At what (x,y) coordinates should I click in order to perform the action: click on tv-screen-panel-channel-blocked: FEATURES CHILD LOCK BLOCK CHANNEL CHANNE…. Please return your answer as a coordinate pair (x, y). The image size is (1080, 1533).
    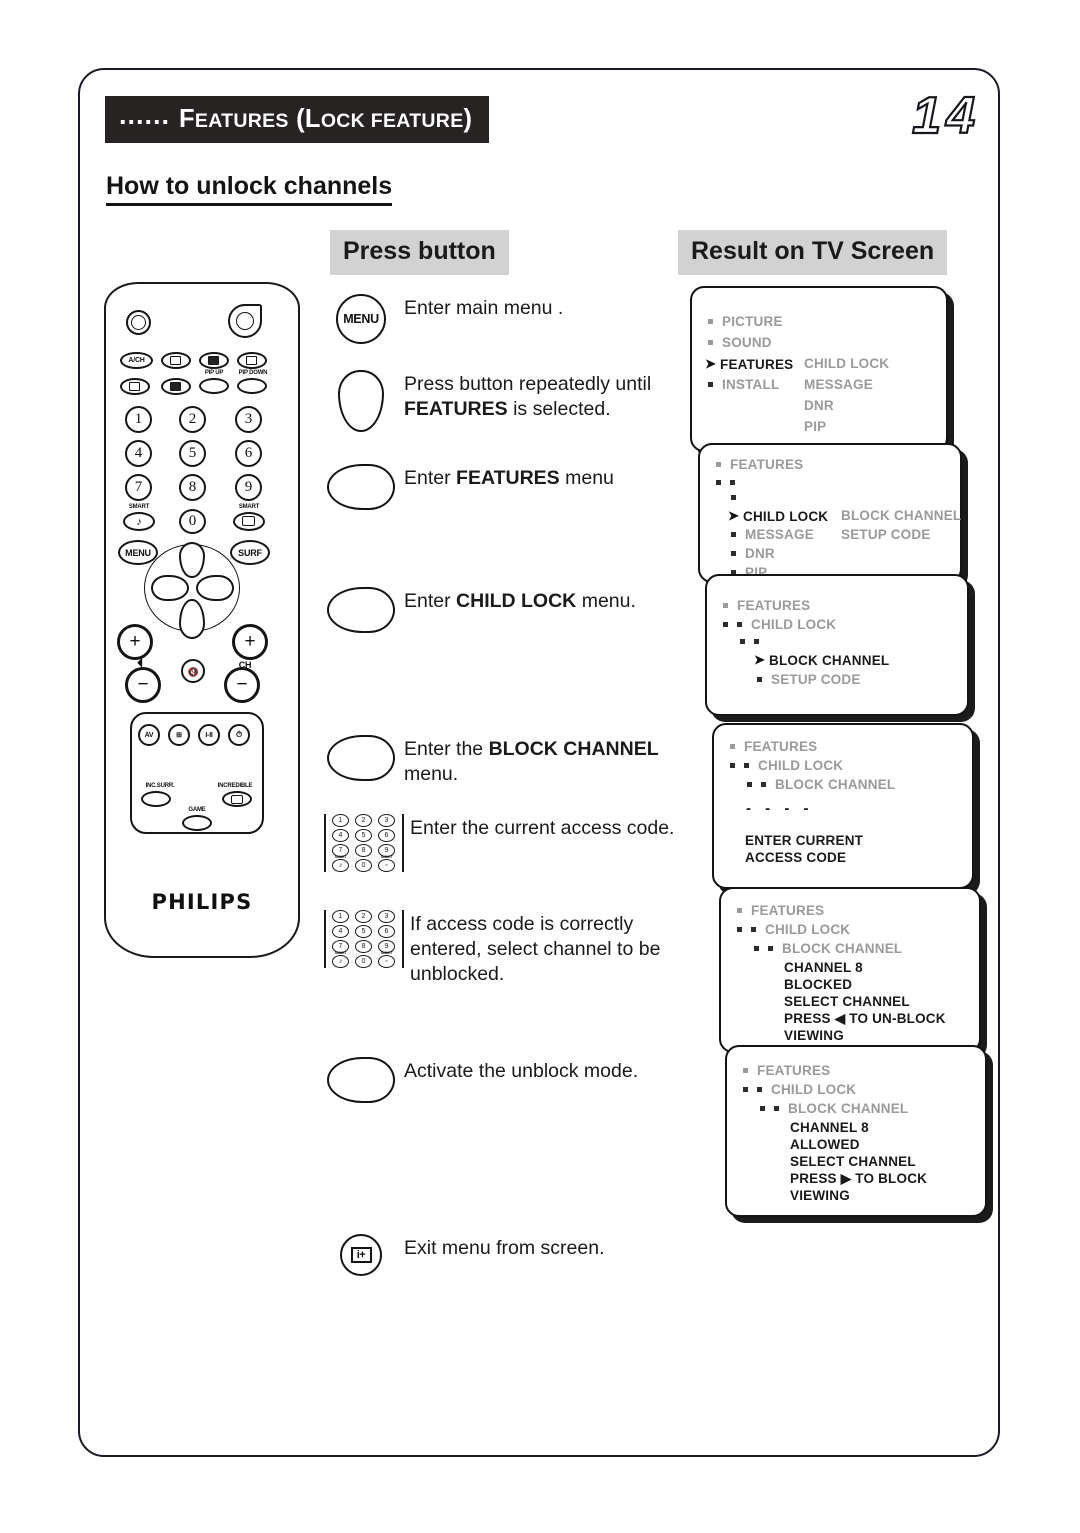
    Looking at the image, I should click on (850, 970).